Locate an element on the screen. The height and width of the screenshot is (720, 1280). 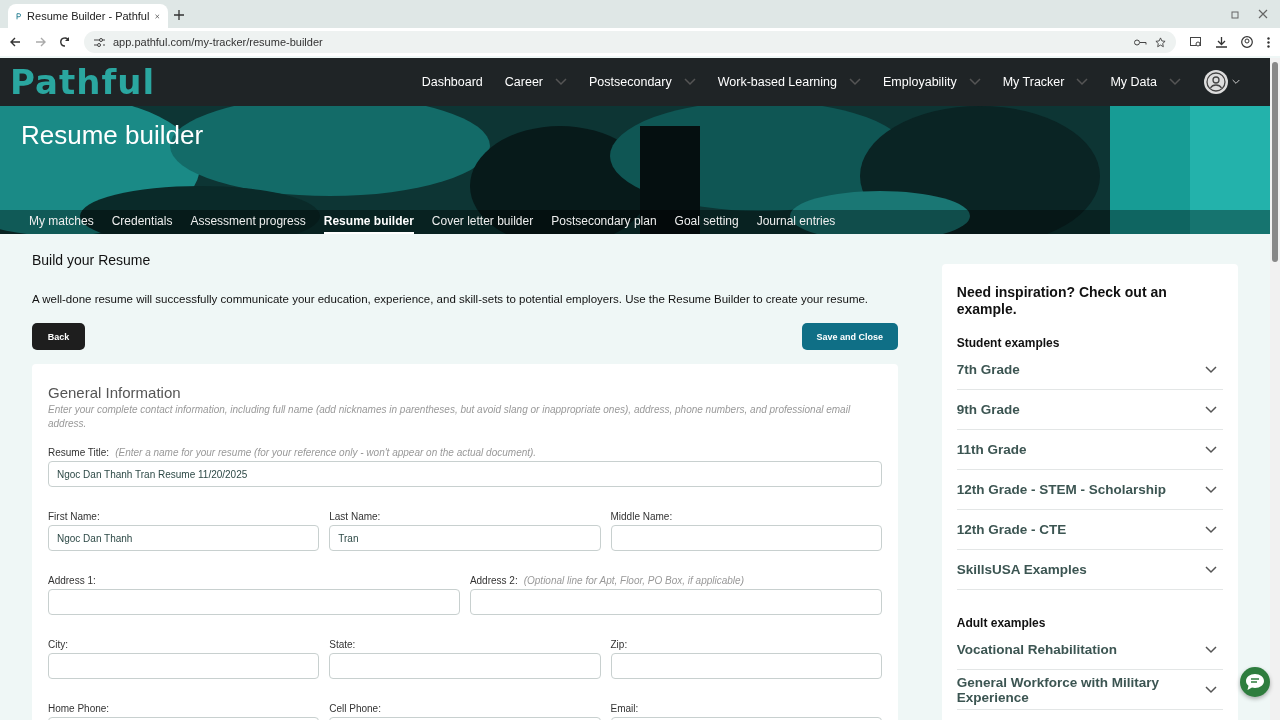
field-label: State: is located at coordinates (342, 644).